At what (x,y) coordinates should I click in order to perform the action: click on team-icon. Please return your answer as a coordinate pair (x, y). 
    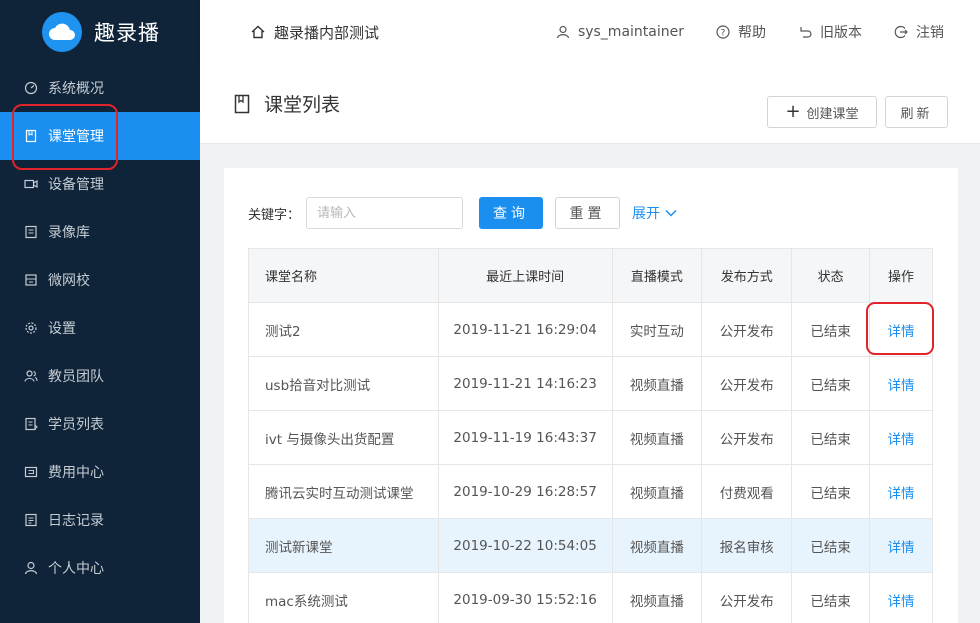
    Looking at the image, I should click on (31, 376).